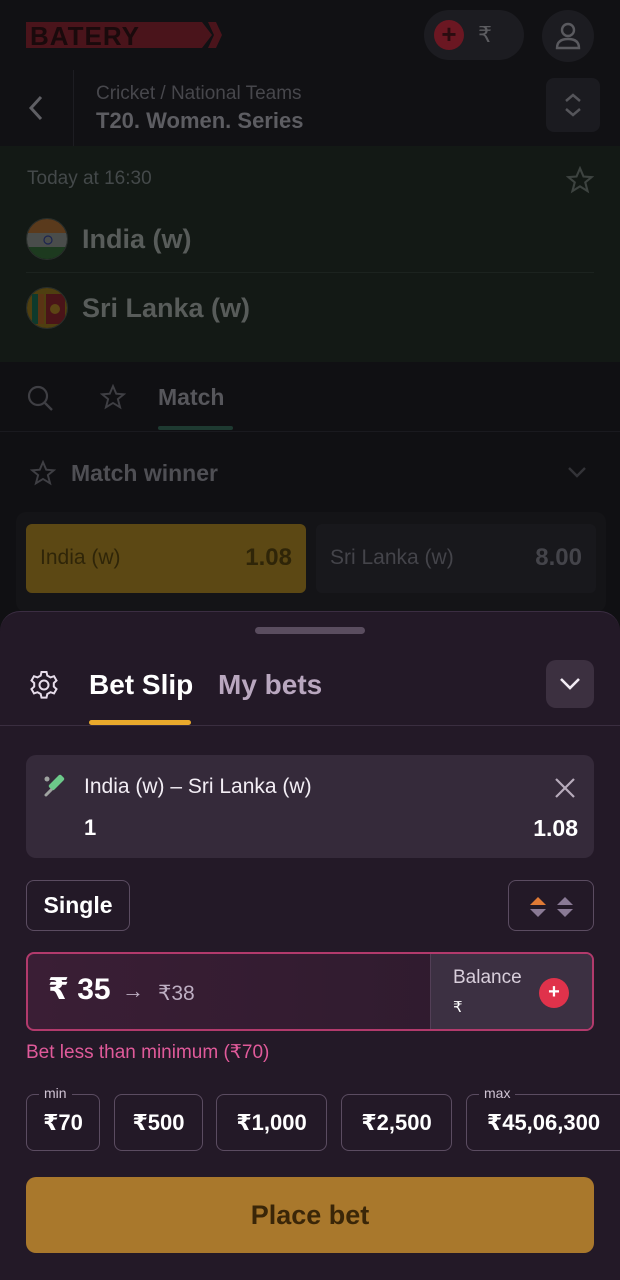  I want to click on quick-stake-value: ₹500, so click(158, 1122).